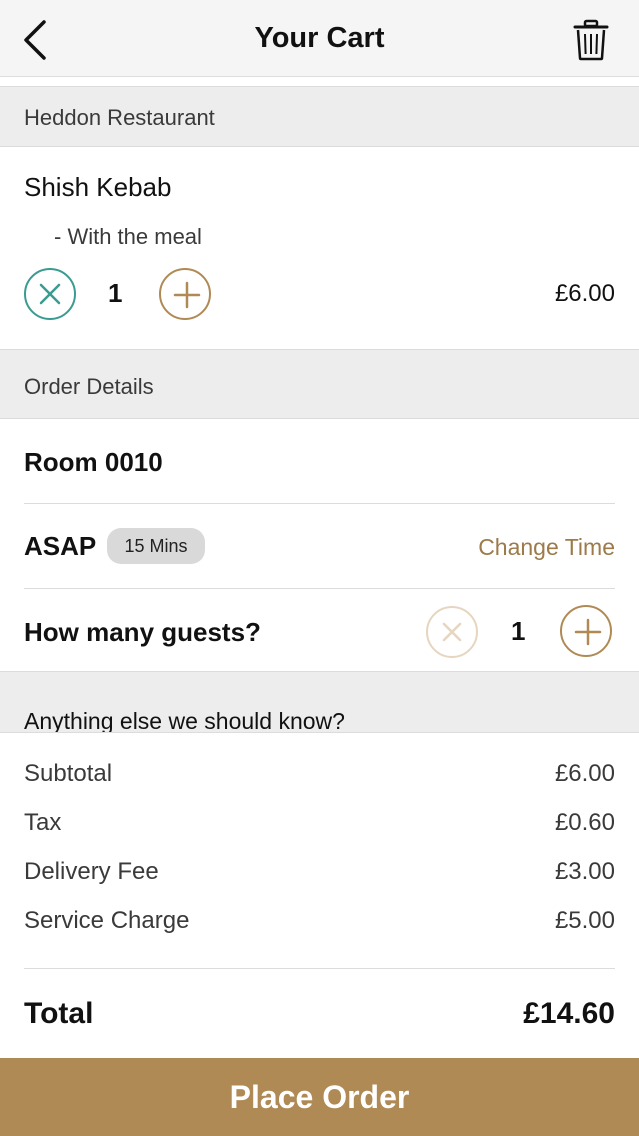 This screenshot has height=1136, width=639. I want to click on increase-item-button, so click(185, 294).